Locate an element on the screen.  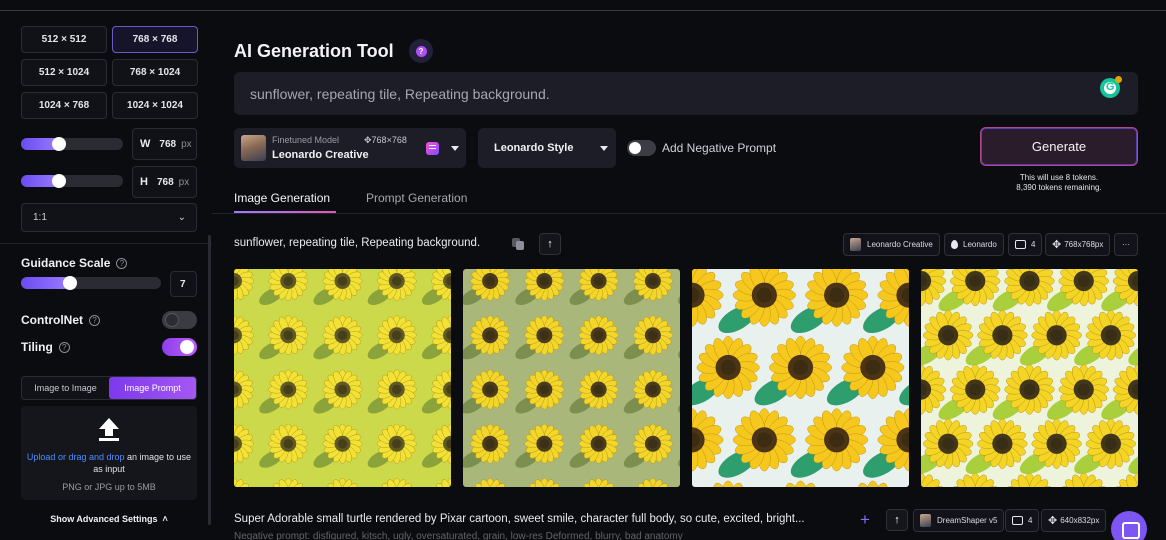
title-help-button: ? is located at coordinates (421, 51).